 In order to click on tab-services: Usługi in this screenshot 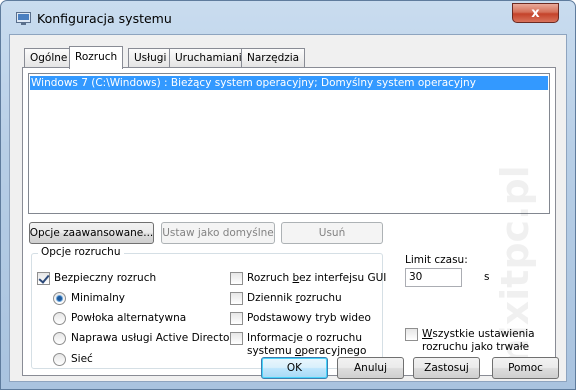, I will do `click(150, 58)`.